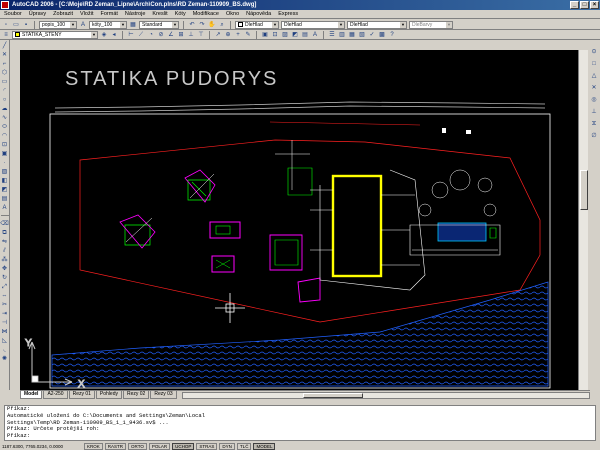  What do you see at coordinates (265, 34) in the screenshot?
I see `block-icon: ▣` at bounding box center [265, 34].